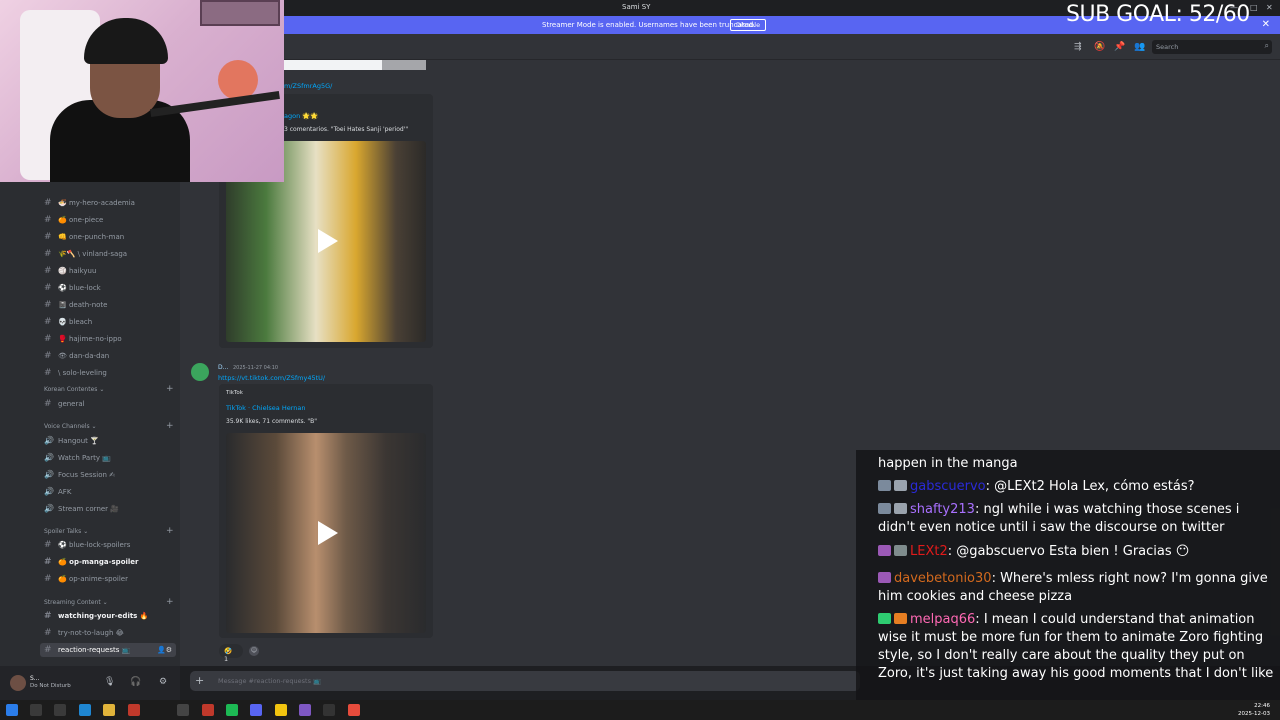 Image resolution: width=1280 pixels, height=720 pixels. What do you see at coordinates (77, 457) in the screenshot?
I see `voice-channel-watch-party: 🔊 Watch Party 📺` at bounding box center [77, 457].